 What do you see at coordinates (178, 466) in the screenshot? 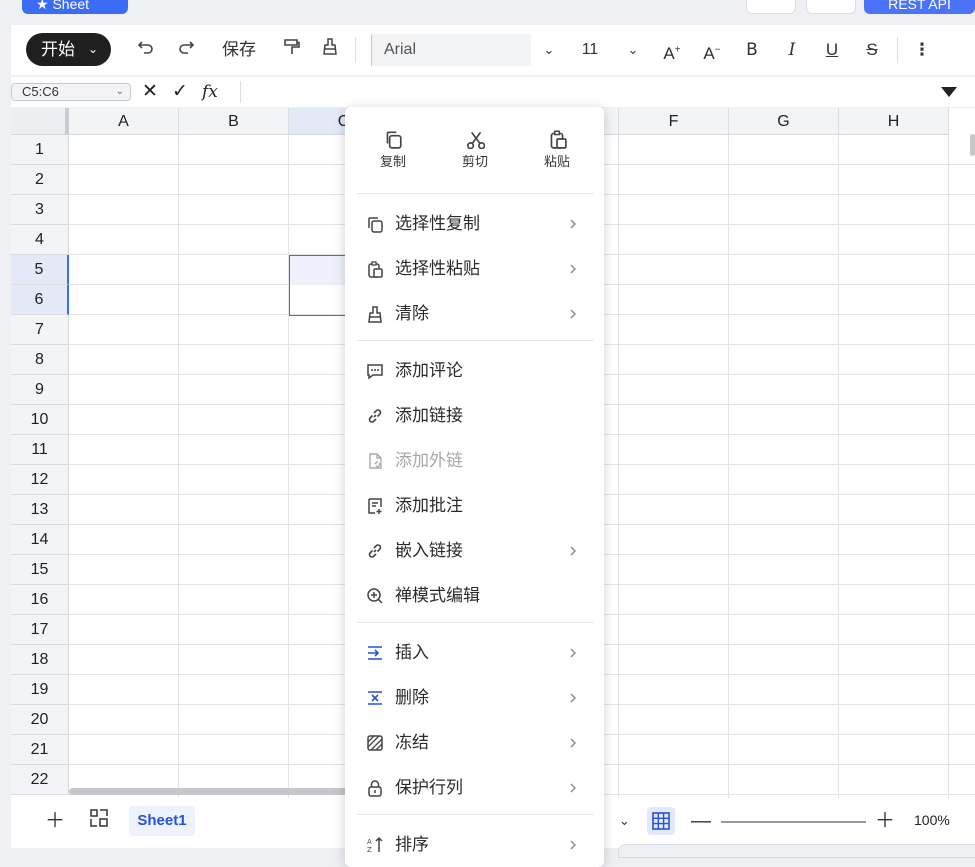
I see `column-gridline` at bounding box center [178, 466].